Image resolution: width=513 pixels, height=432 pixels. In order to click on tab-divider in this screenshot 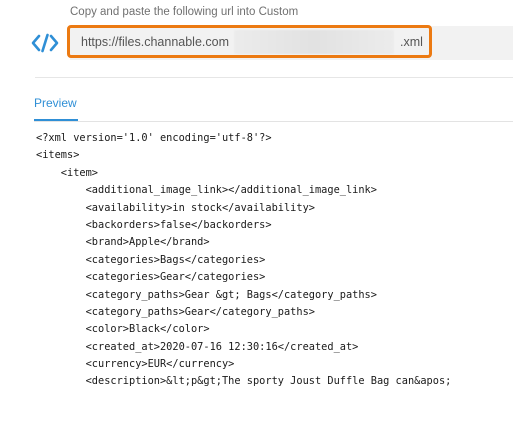, I will do `click(273, 121)`.